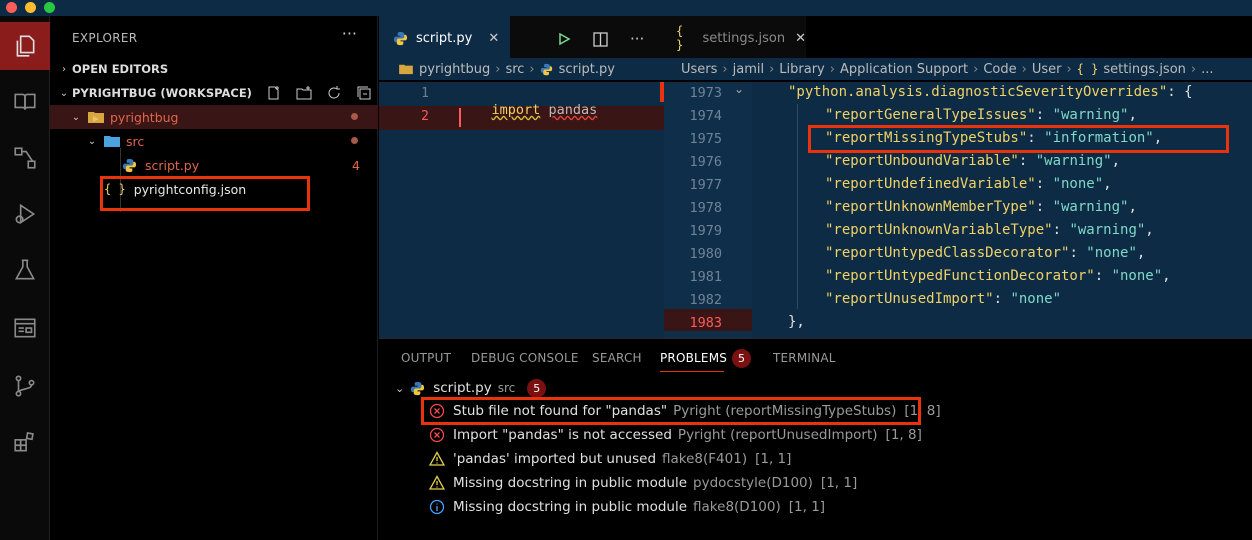 Image resolution: width=1252 pixels, height=540 pixels. Describe the element at coordinates (274, 93) in the screenshot. I see `new-file-icon` at that location.